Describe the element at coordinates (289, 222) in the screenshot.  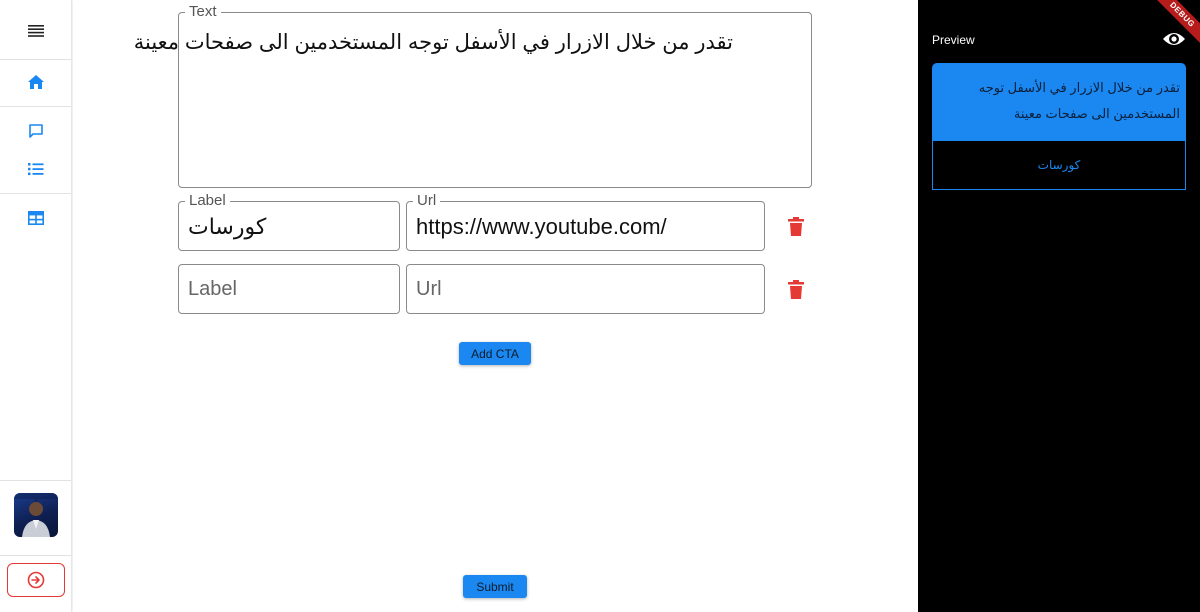
I see `cta-label-field: Label كورسات` at that location.